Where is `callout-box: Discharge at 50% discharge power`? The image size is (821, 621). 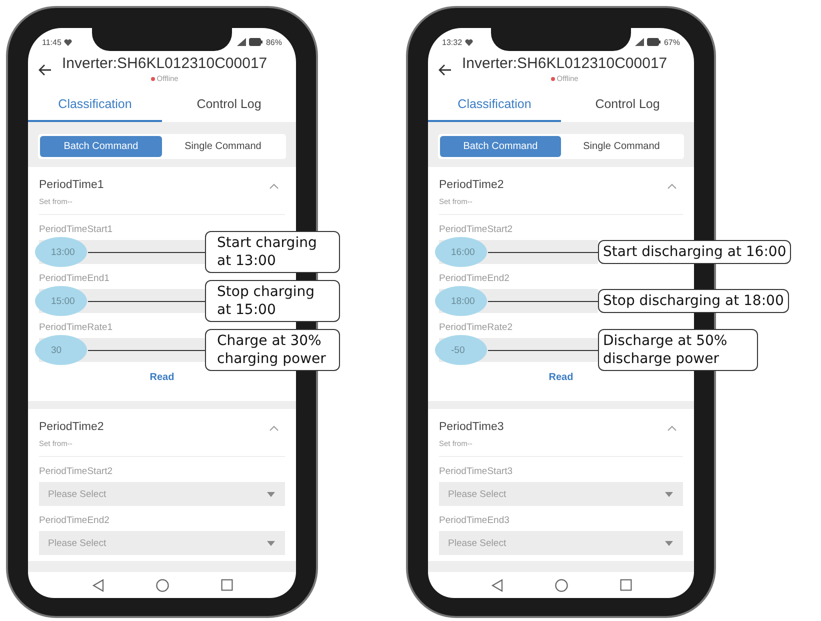 callout-box: Discharge at 50% discharge power is located at coordinates (678, 350).